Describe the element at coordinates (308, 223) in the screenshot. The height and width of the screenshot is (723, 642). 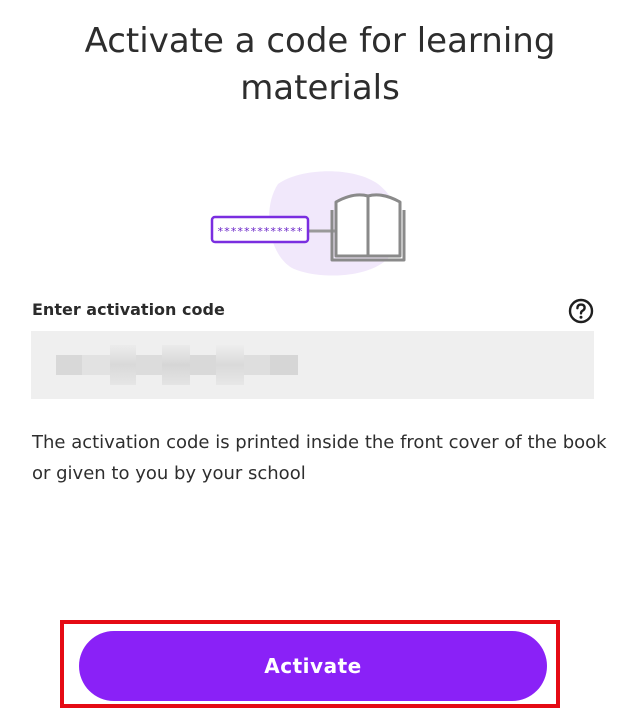
I see `activation-illustration: *************` at that location.